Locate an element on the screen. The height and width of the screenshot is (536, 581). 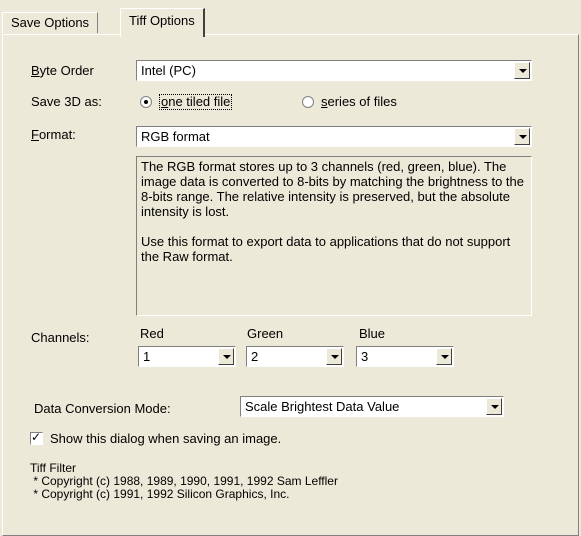
checkmark-icon: ✓ is located at coordinates (36, 437).